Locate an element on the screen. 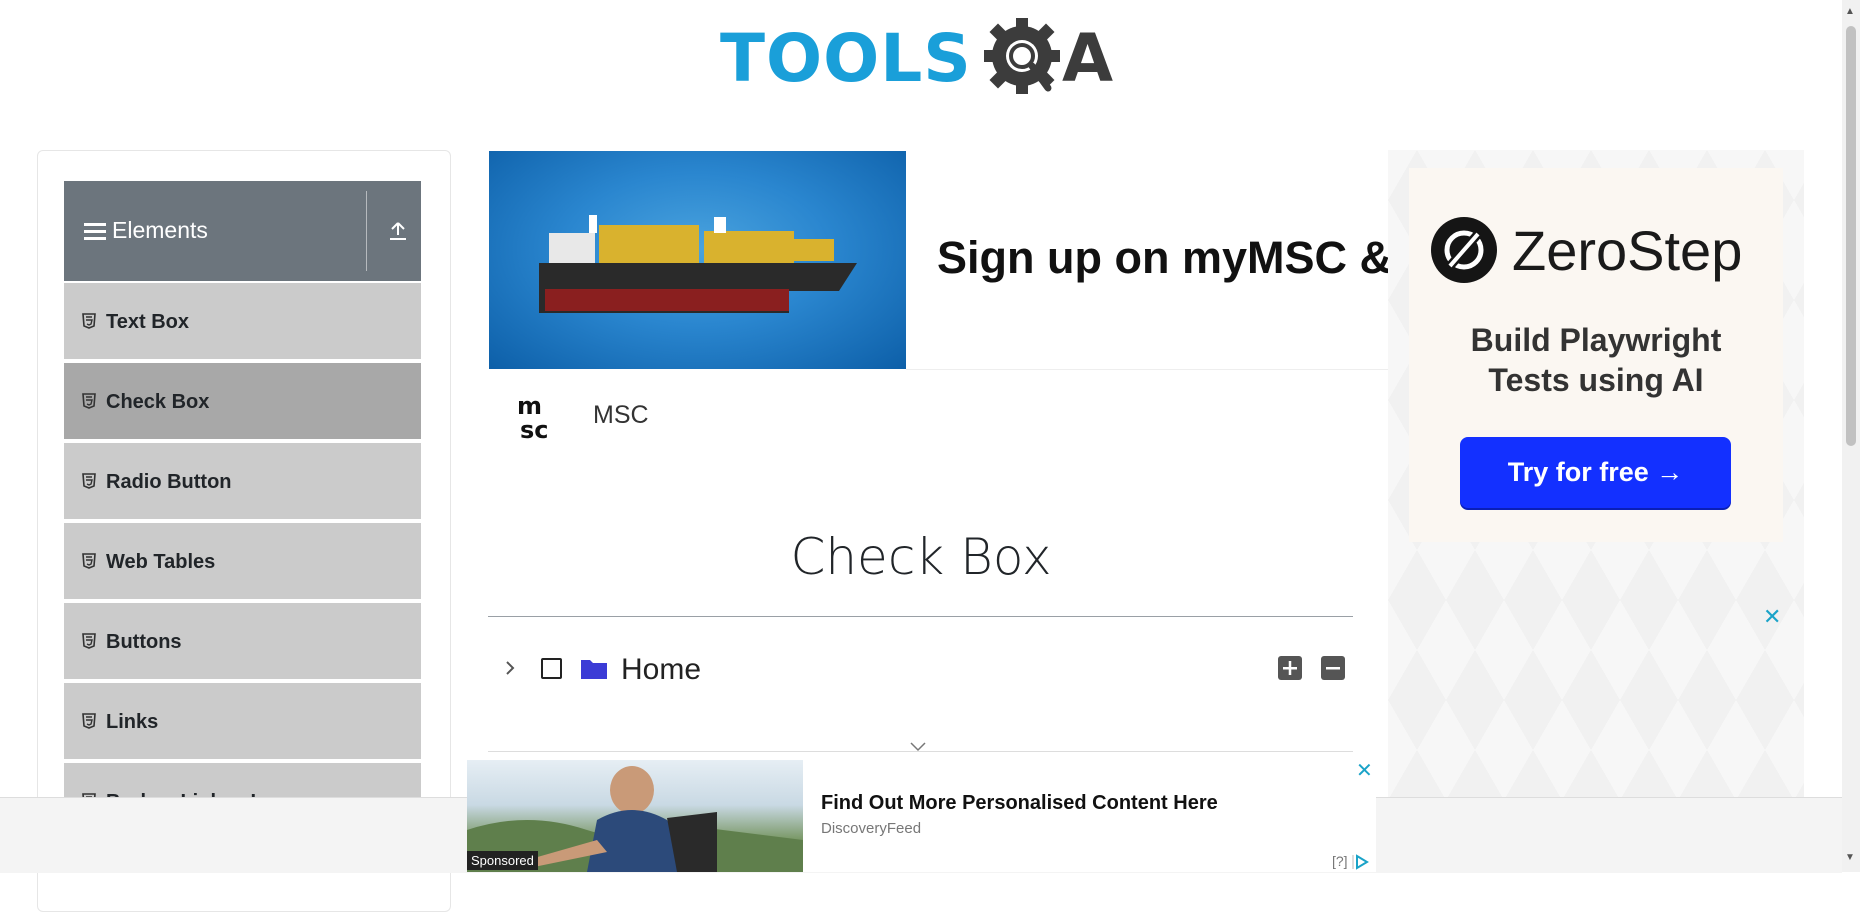 This screenshot has width=1860, height=912. msc-logo: m sc is located at coordinates (533, 417).